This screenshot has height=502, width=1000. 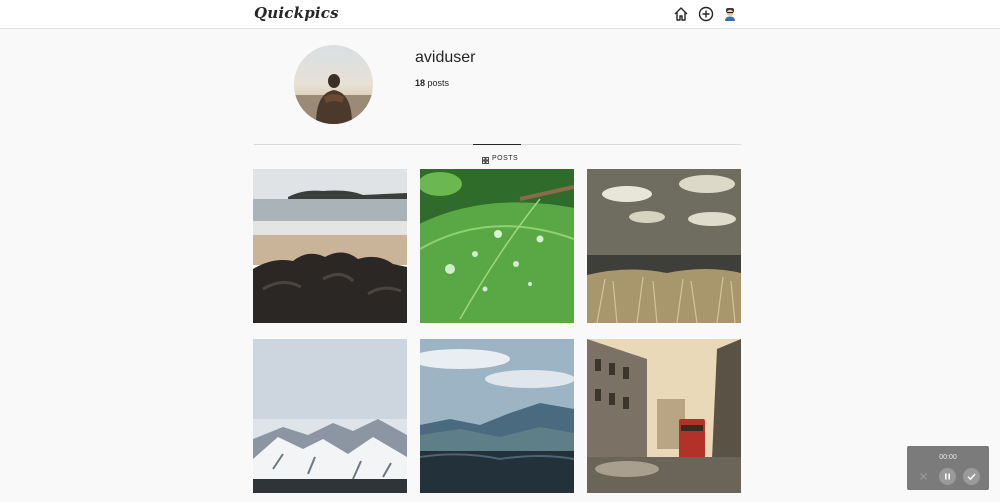 I want to click on tab-posts-label: POSTS, so click(x=505, y=158).